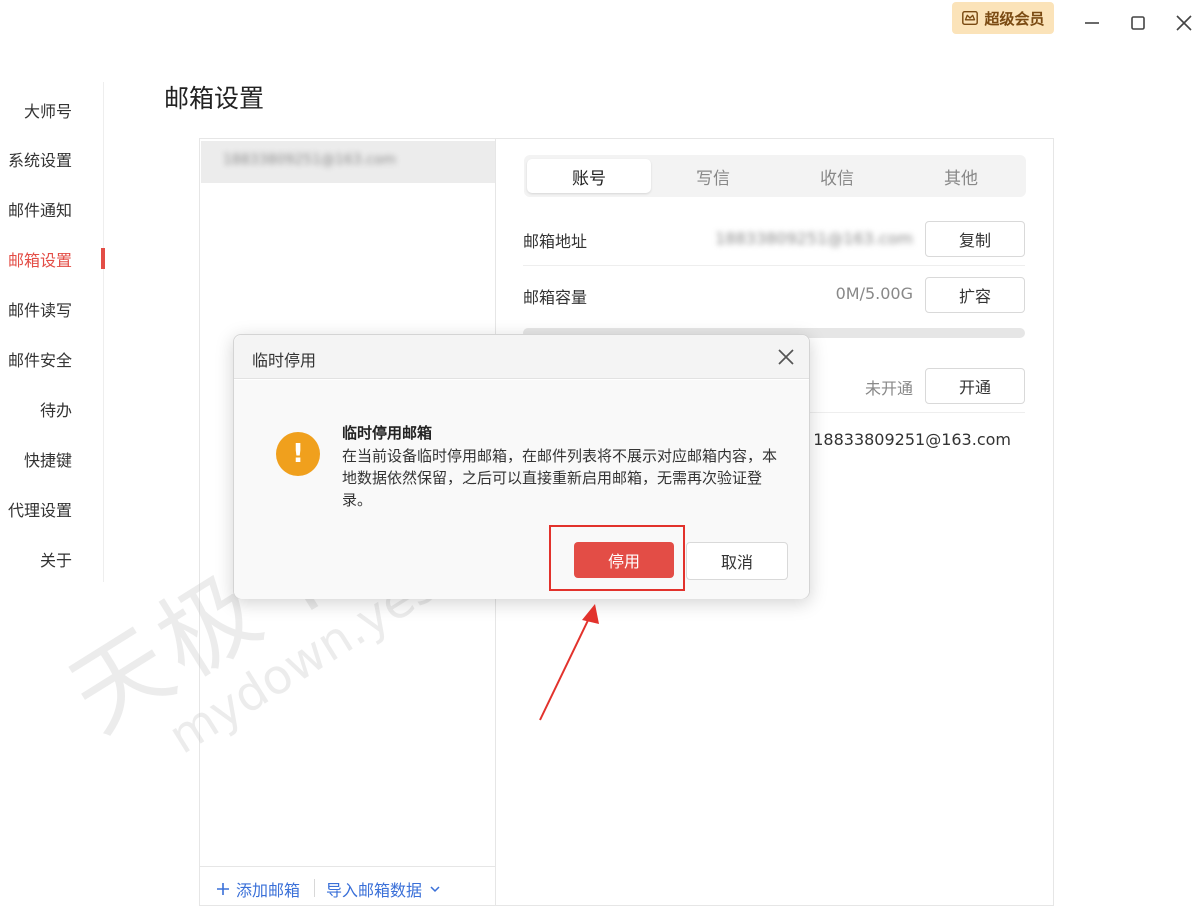 The height and width of the screenshot is (908, 1200). I want to click on maximize-icon, so click(1138, 23).